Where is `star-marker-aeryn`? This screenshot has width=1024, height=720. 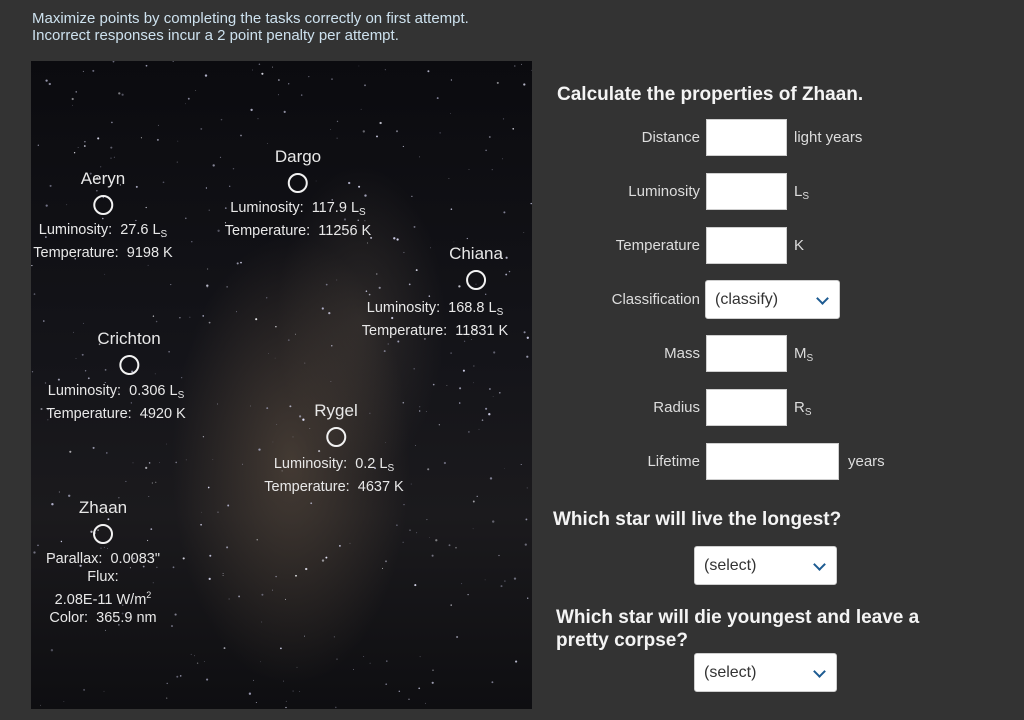 star-marker-aeryn is located at coordinates (103, 205).